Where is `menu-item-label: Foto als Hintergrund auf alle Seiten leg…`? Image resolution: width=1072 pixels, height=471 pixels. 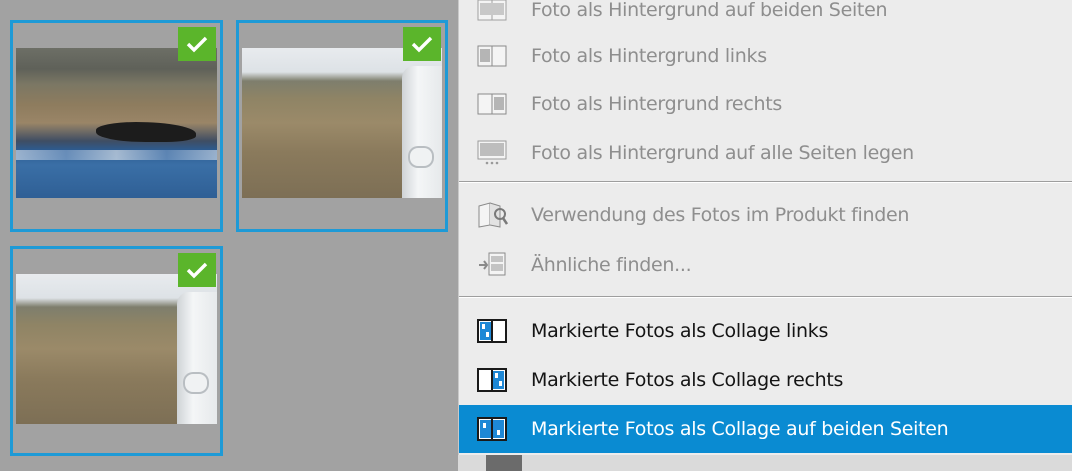
menu-item-label: Foto als Hintergrund auf alle Seiten leg… is located at coordinates (722, 153).